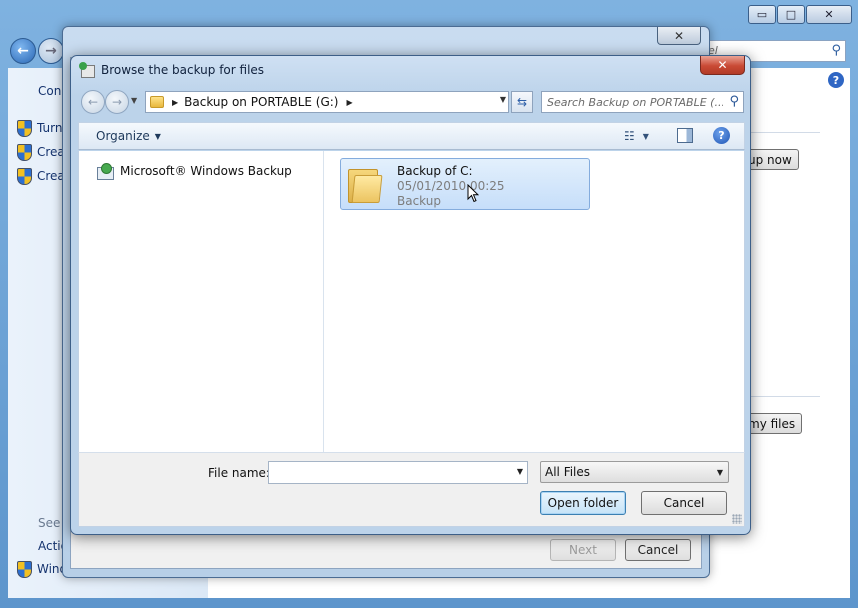 The width and height of the screenshot is (858, 608). What do you see at coordinates (762, 14) in the screenshot?
I see `minimize-button: ▭` at bounding box center [762, 14].